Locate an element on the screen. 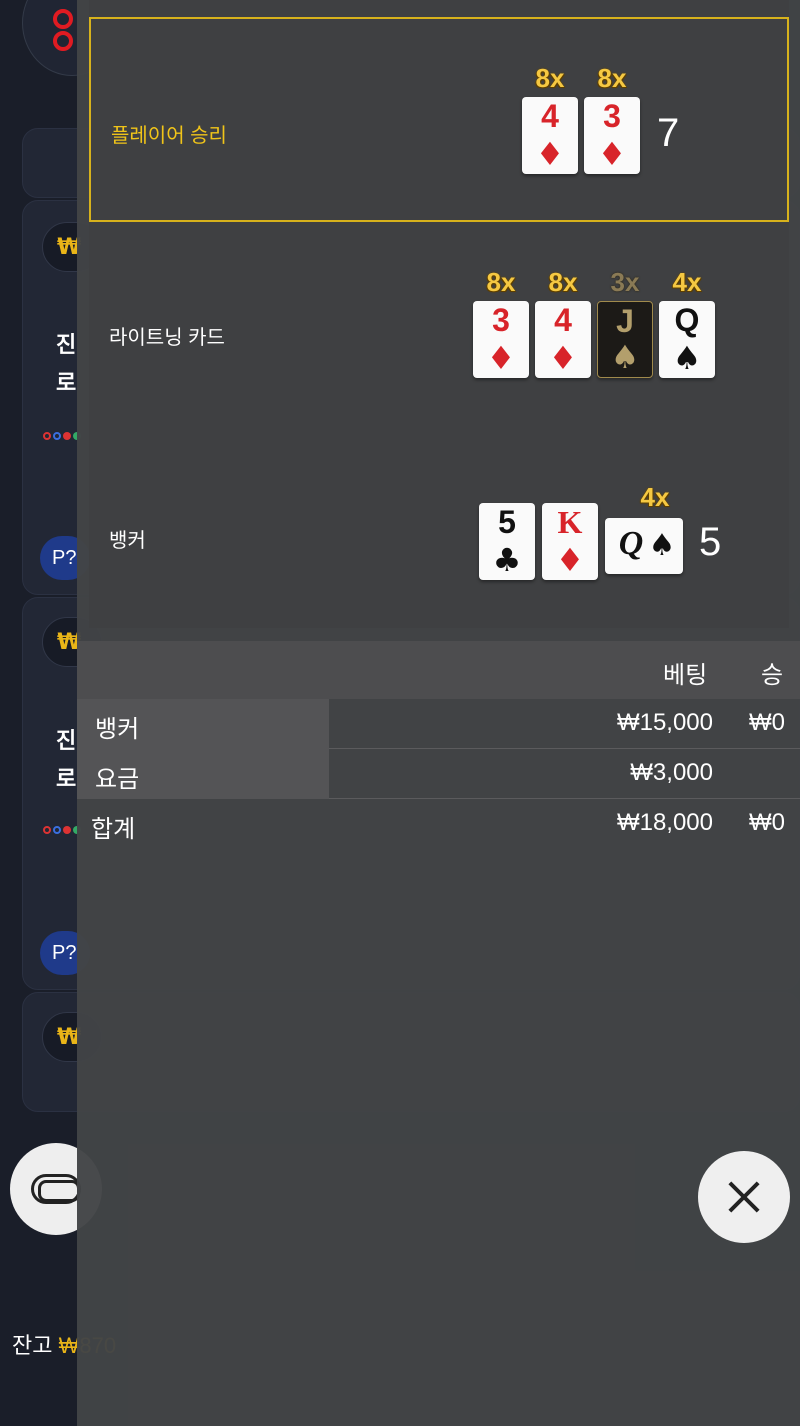  table-icon is located at coordinates (56, 1189).